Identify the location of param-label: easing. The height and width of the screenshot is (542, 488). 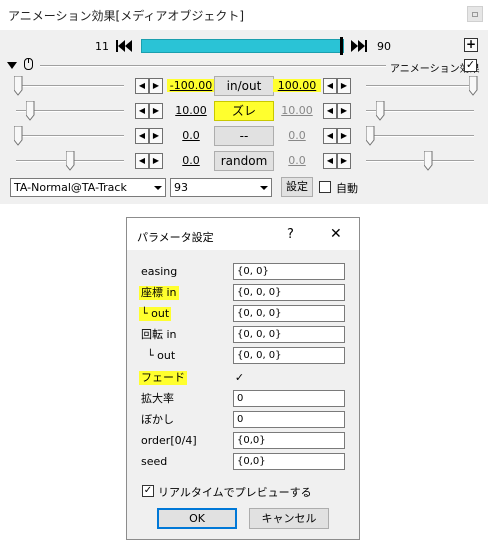
(159, 271).